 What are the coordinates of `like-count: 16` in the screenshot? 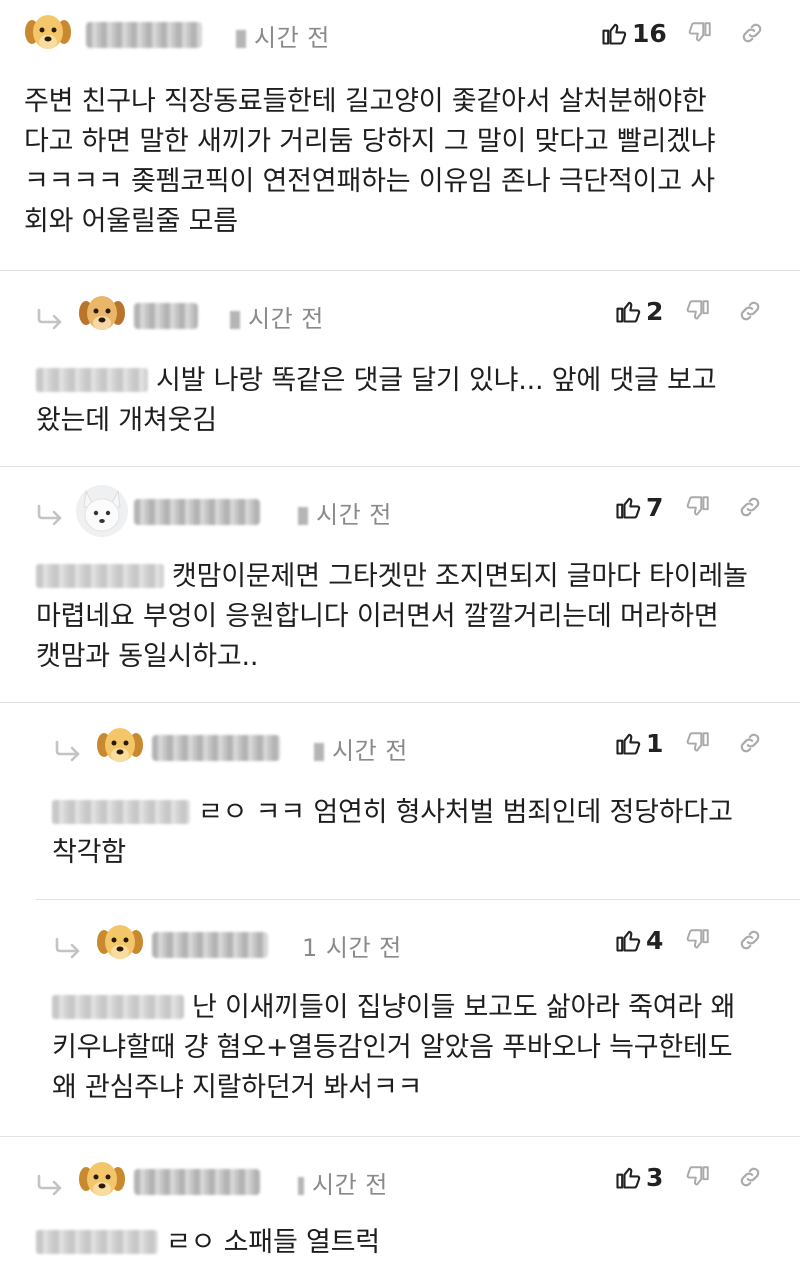 It's located at (649, 33).